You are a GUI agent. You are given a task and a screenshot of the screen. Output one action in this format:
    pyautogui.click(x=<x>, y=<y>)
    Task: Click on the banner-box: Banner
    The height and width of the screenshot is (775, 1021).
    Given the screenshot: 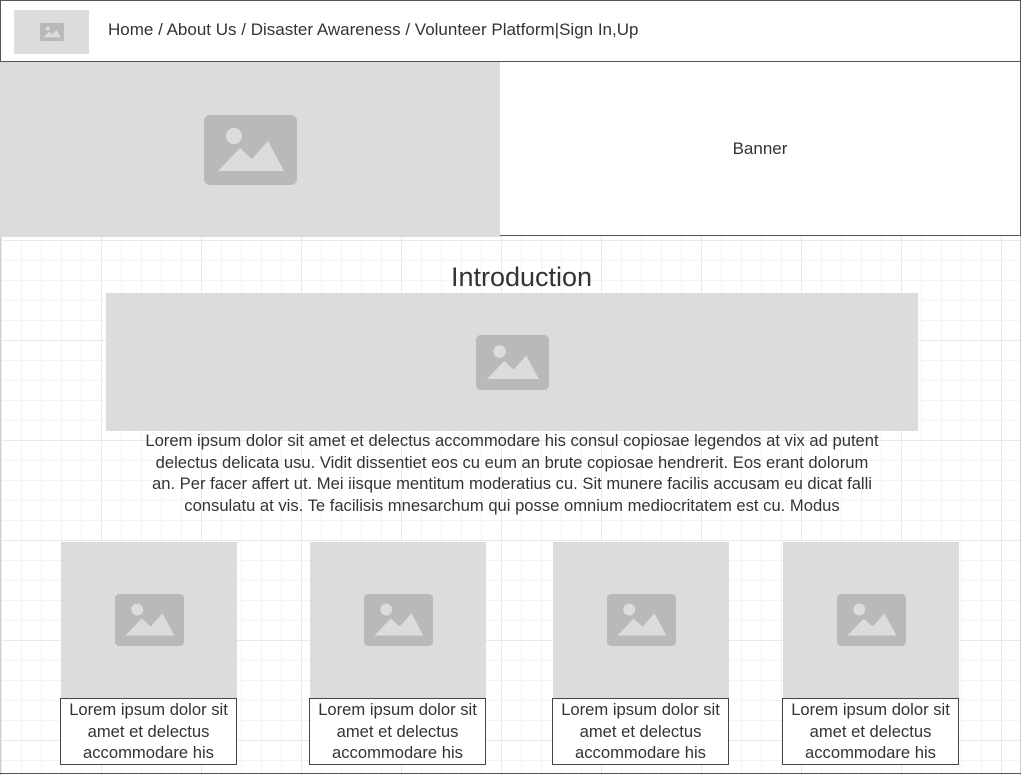 What is the action you would take?
    pyautogui.click(x=760, y=149)
    